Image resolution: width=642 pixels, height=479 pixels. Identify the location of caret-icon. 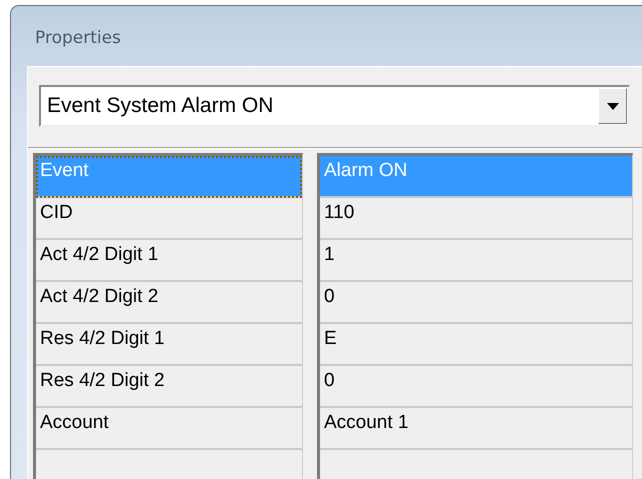
(612, 106).